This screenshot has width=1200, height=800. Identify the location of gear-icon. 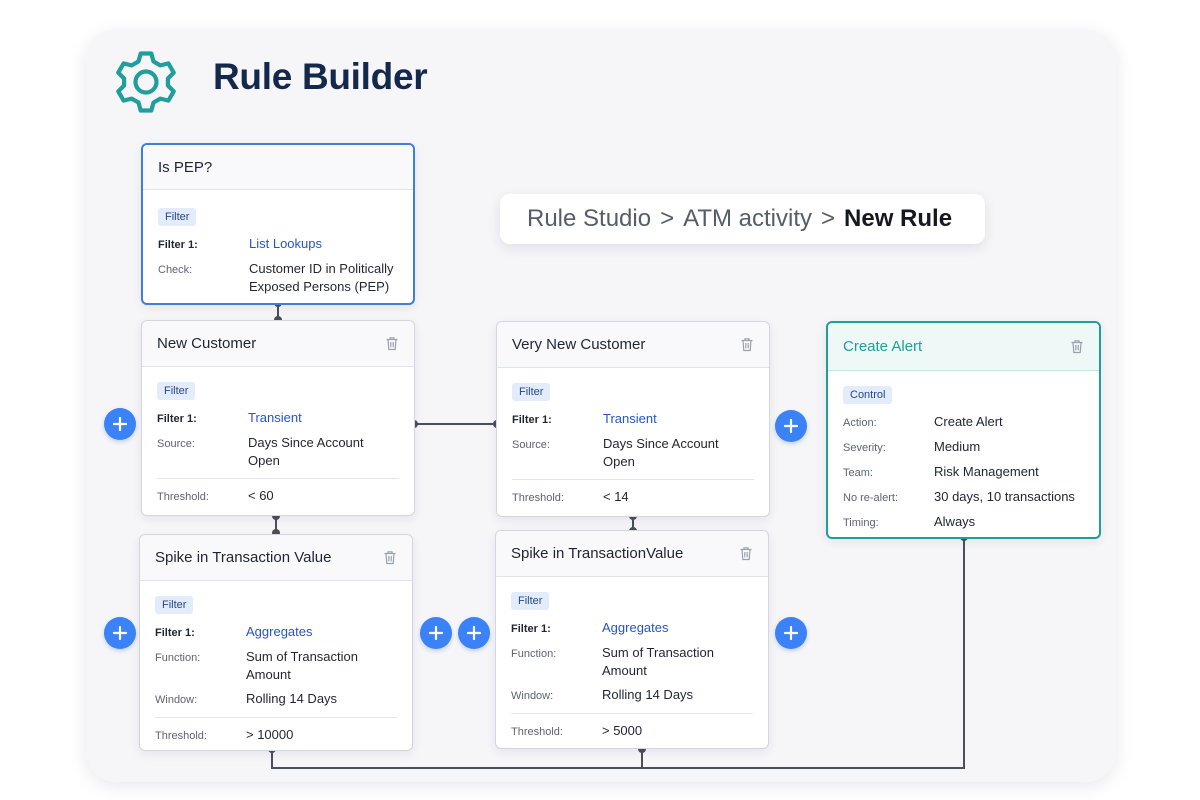
(146, 82).